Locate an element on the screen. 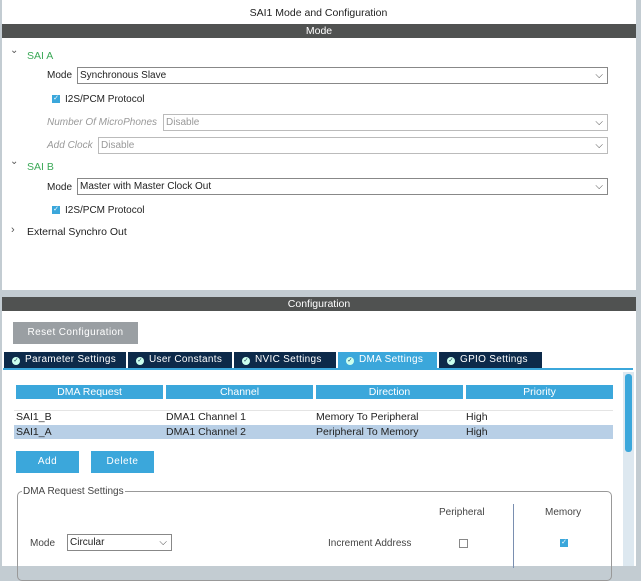  tab-parameter-settings: ✓ Parameter Settings is located at coordinates (65, 360).